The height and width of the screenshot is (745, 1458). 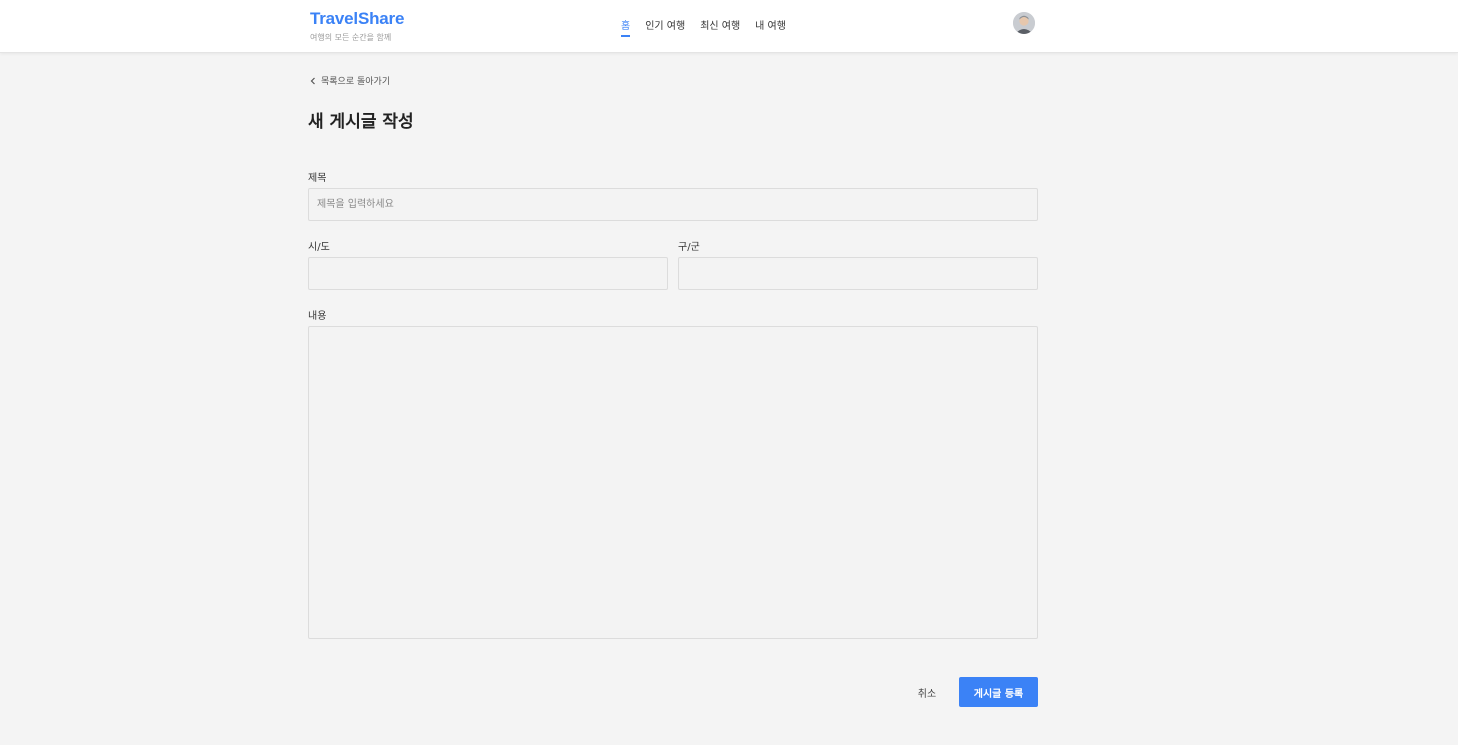 I want to click on city-input, so click(x=488, y=273).